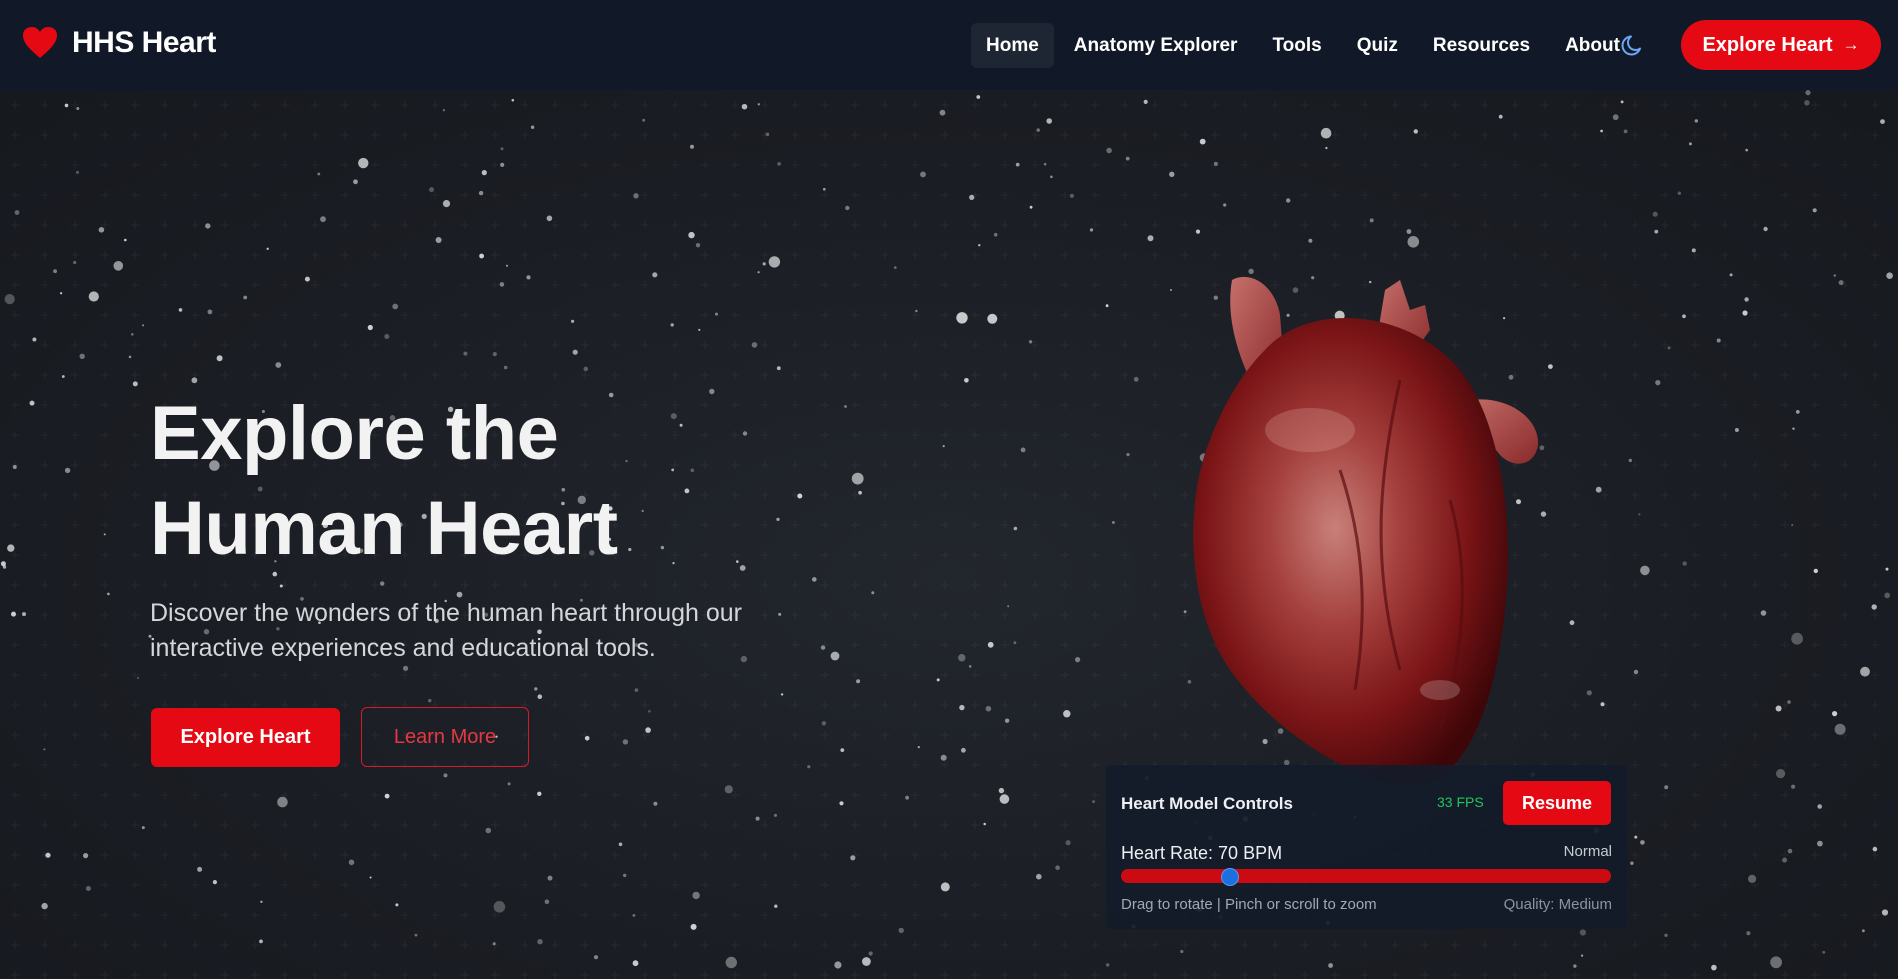 This screenshot has height=979, width=1898. What do you see at coordinates (1296, 45) in the screenshot?
I see `nav-link-tools: Tools` at bounding box center [1296, 45].